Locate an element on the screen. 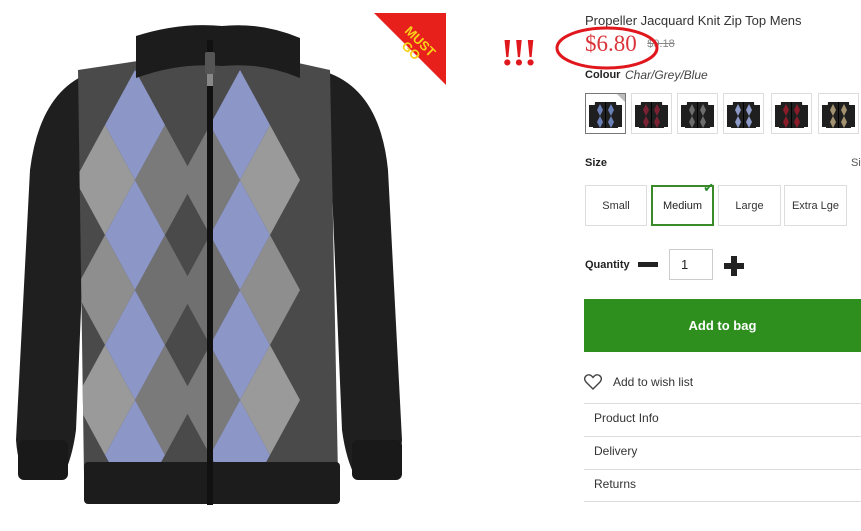 This screenshot has width=861, height=531. size-option-medium: Medium ✔ is located at coordinates (682, 203).